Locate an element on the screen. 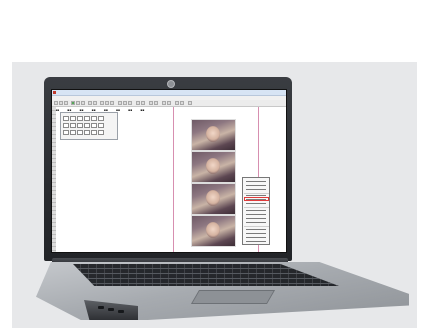 The height and width of the screenshot is (328, 429). guide-line is located at coordinates (173, 179).